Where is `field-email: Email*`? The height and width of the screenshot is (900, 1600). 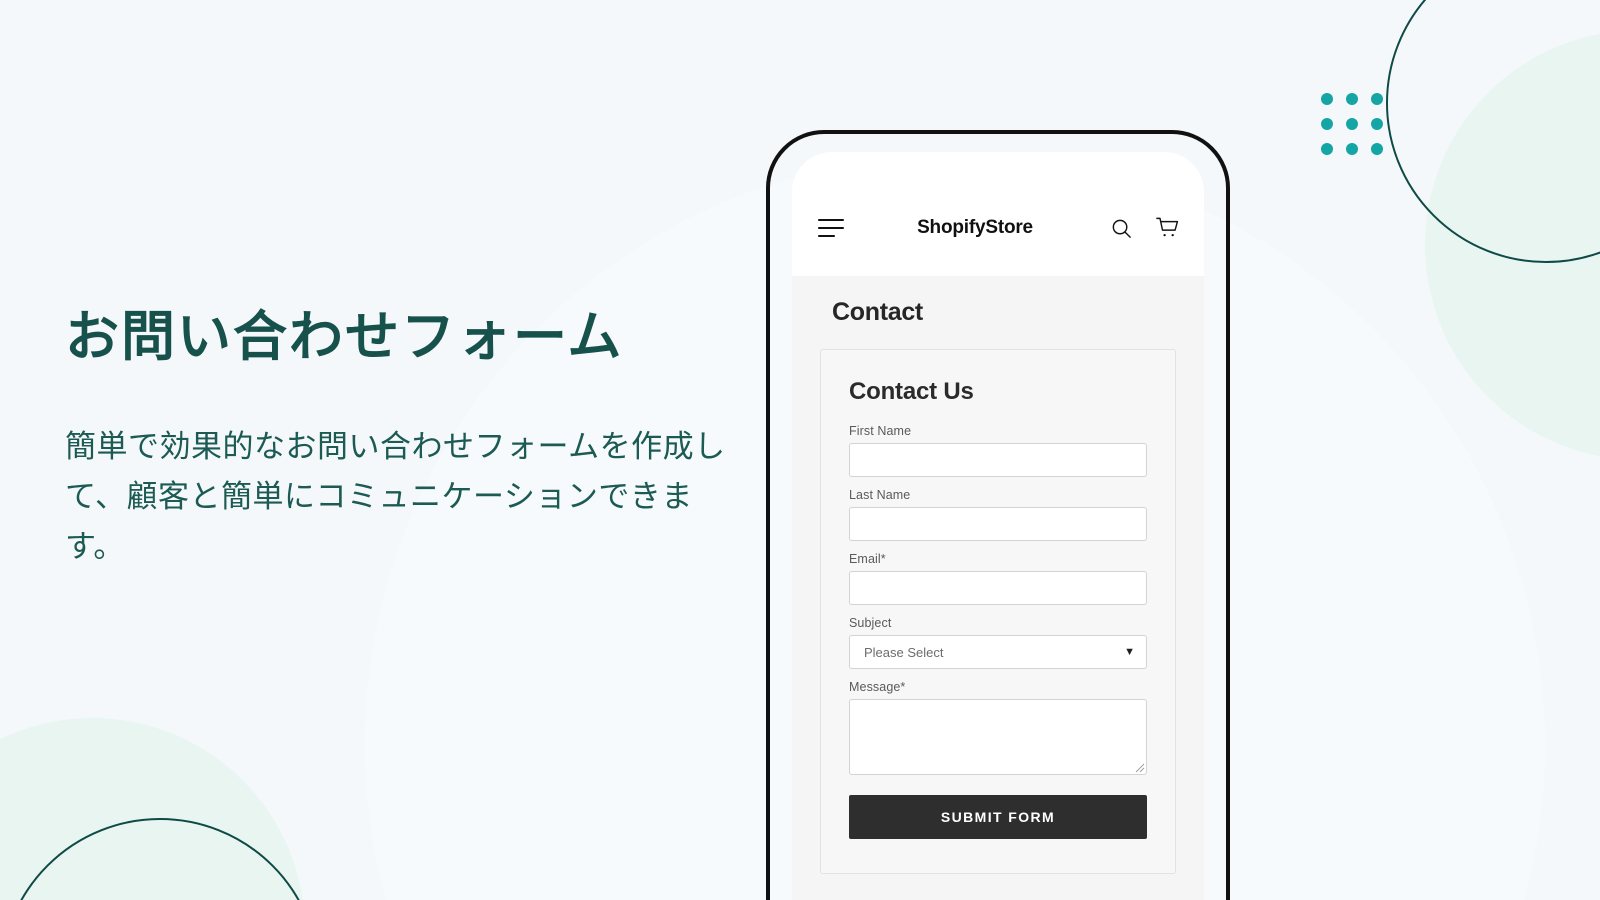 field-email: Email* is located at coordinates (998, 578).